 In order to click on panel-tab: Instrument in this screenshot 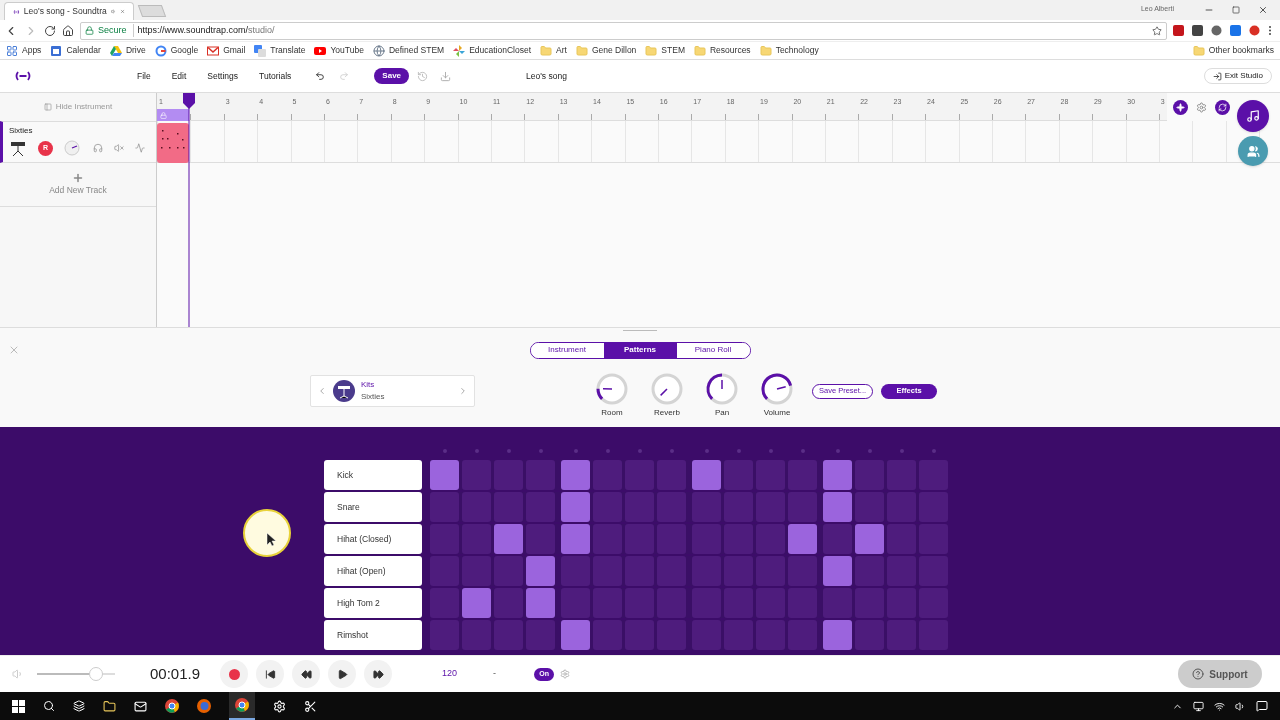, I will do `click(567, 350)`.